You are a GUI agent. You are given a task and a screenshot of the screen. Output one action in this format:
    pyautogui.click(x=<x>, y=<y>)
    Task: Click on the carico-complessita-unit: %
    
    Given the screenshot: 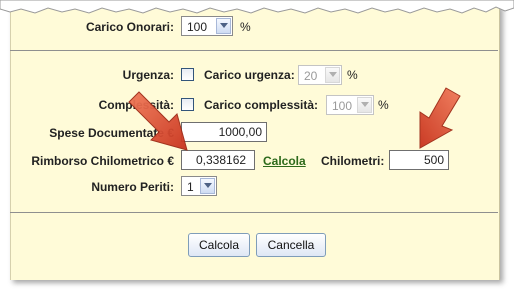 What is the action you would take?
    pyautogui.click(x=383, y=105)
    